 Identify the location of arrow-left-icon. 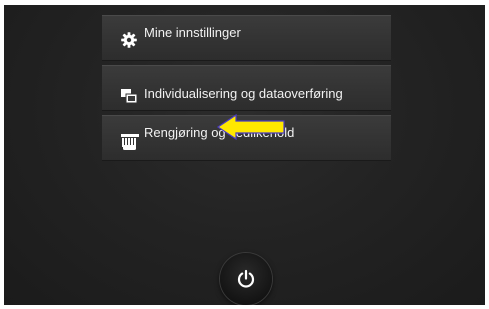
(251, 127).